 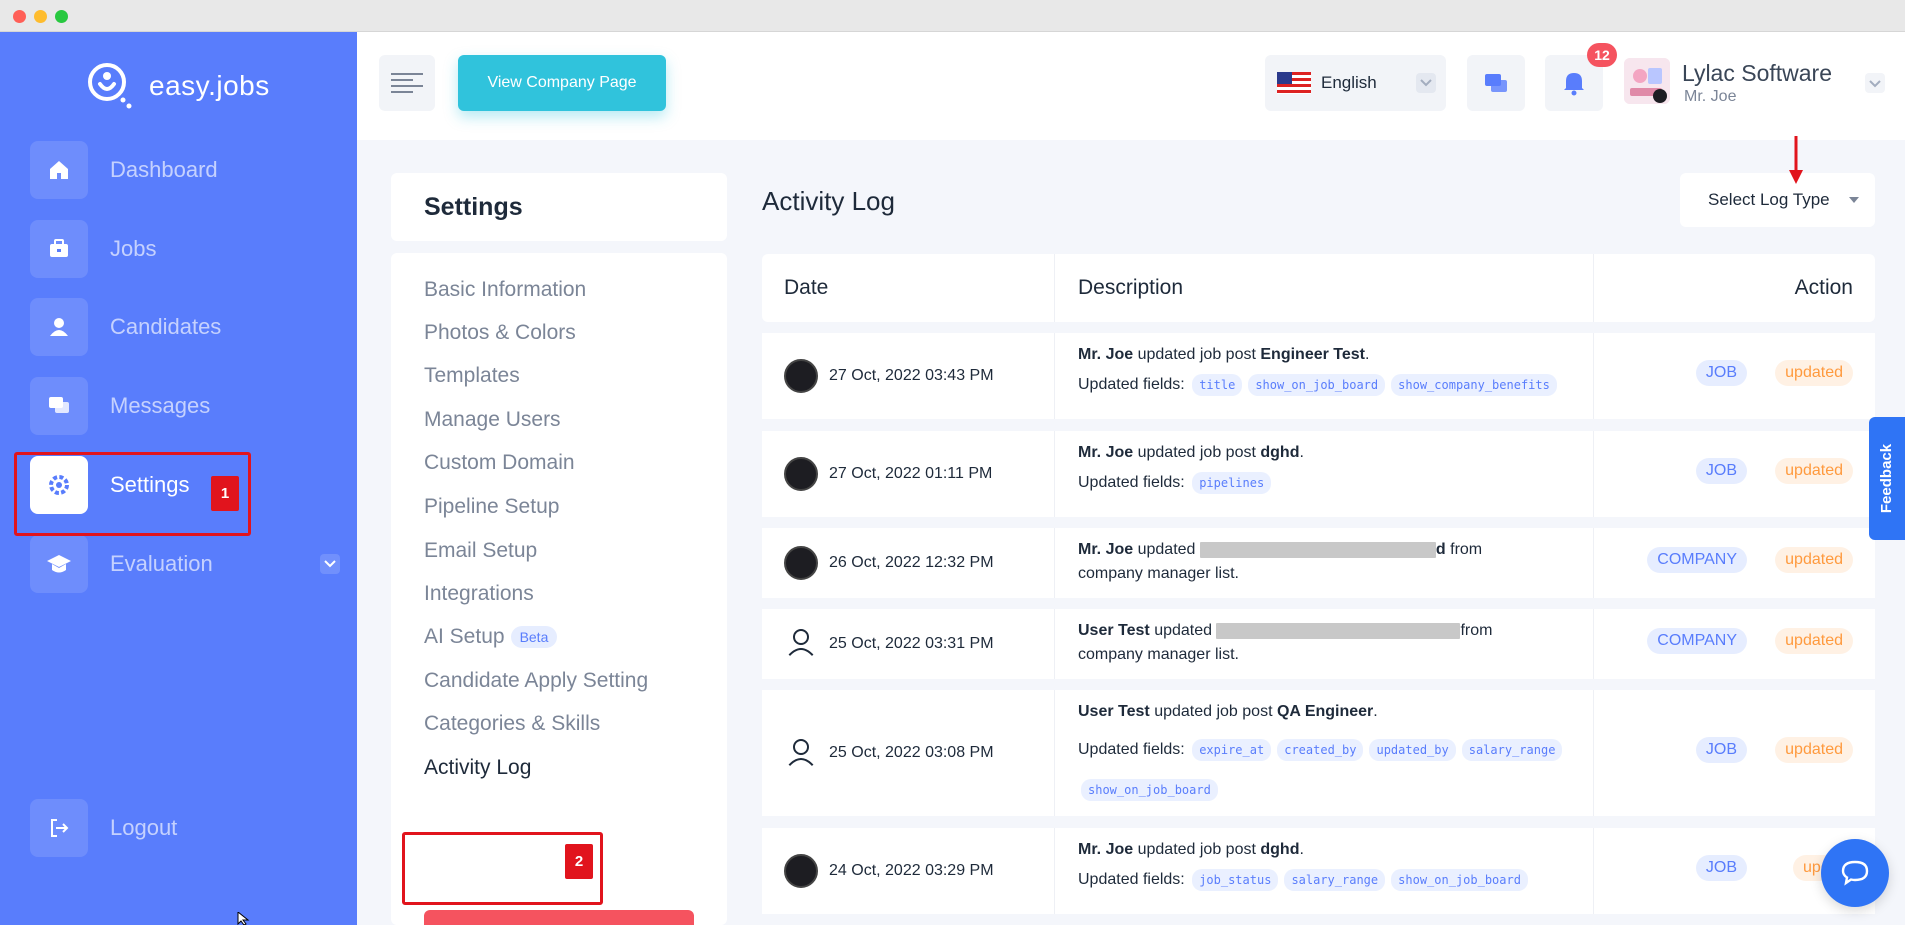 I want to click on graduation-cap-icon, so click(x=59, y=564).